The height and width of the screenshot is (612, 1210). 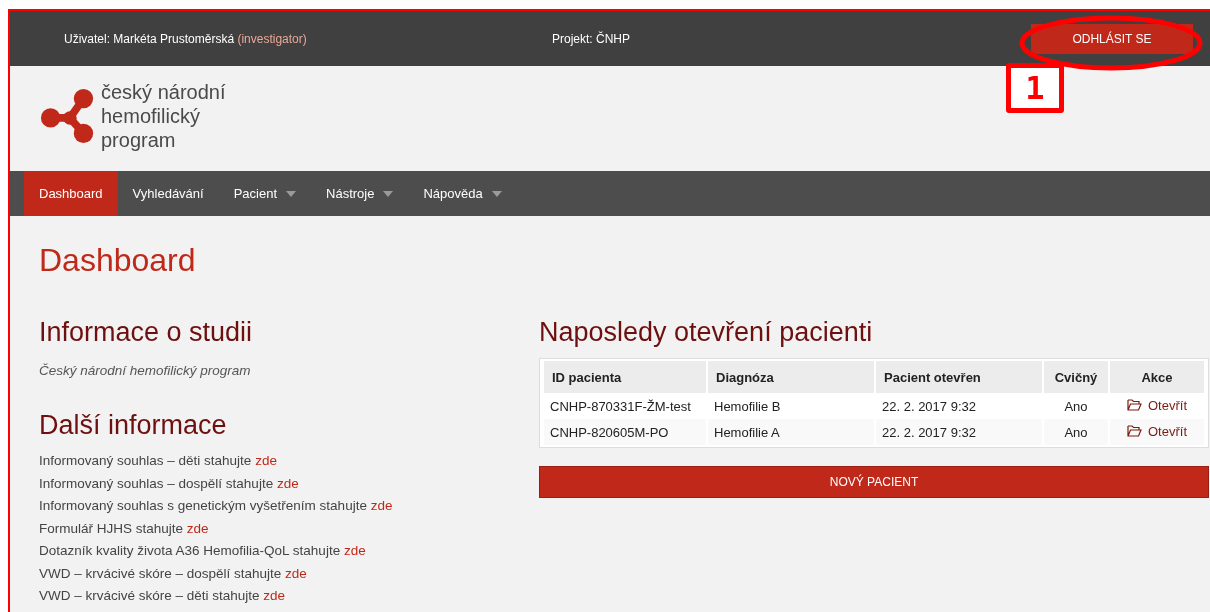 What do you see at coordinates (145, 370) in the screenshot?
I see `study-name: Český národní hemofilický program` at bounding box center [145, 370].